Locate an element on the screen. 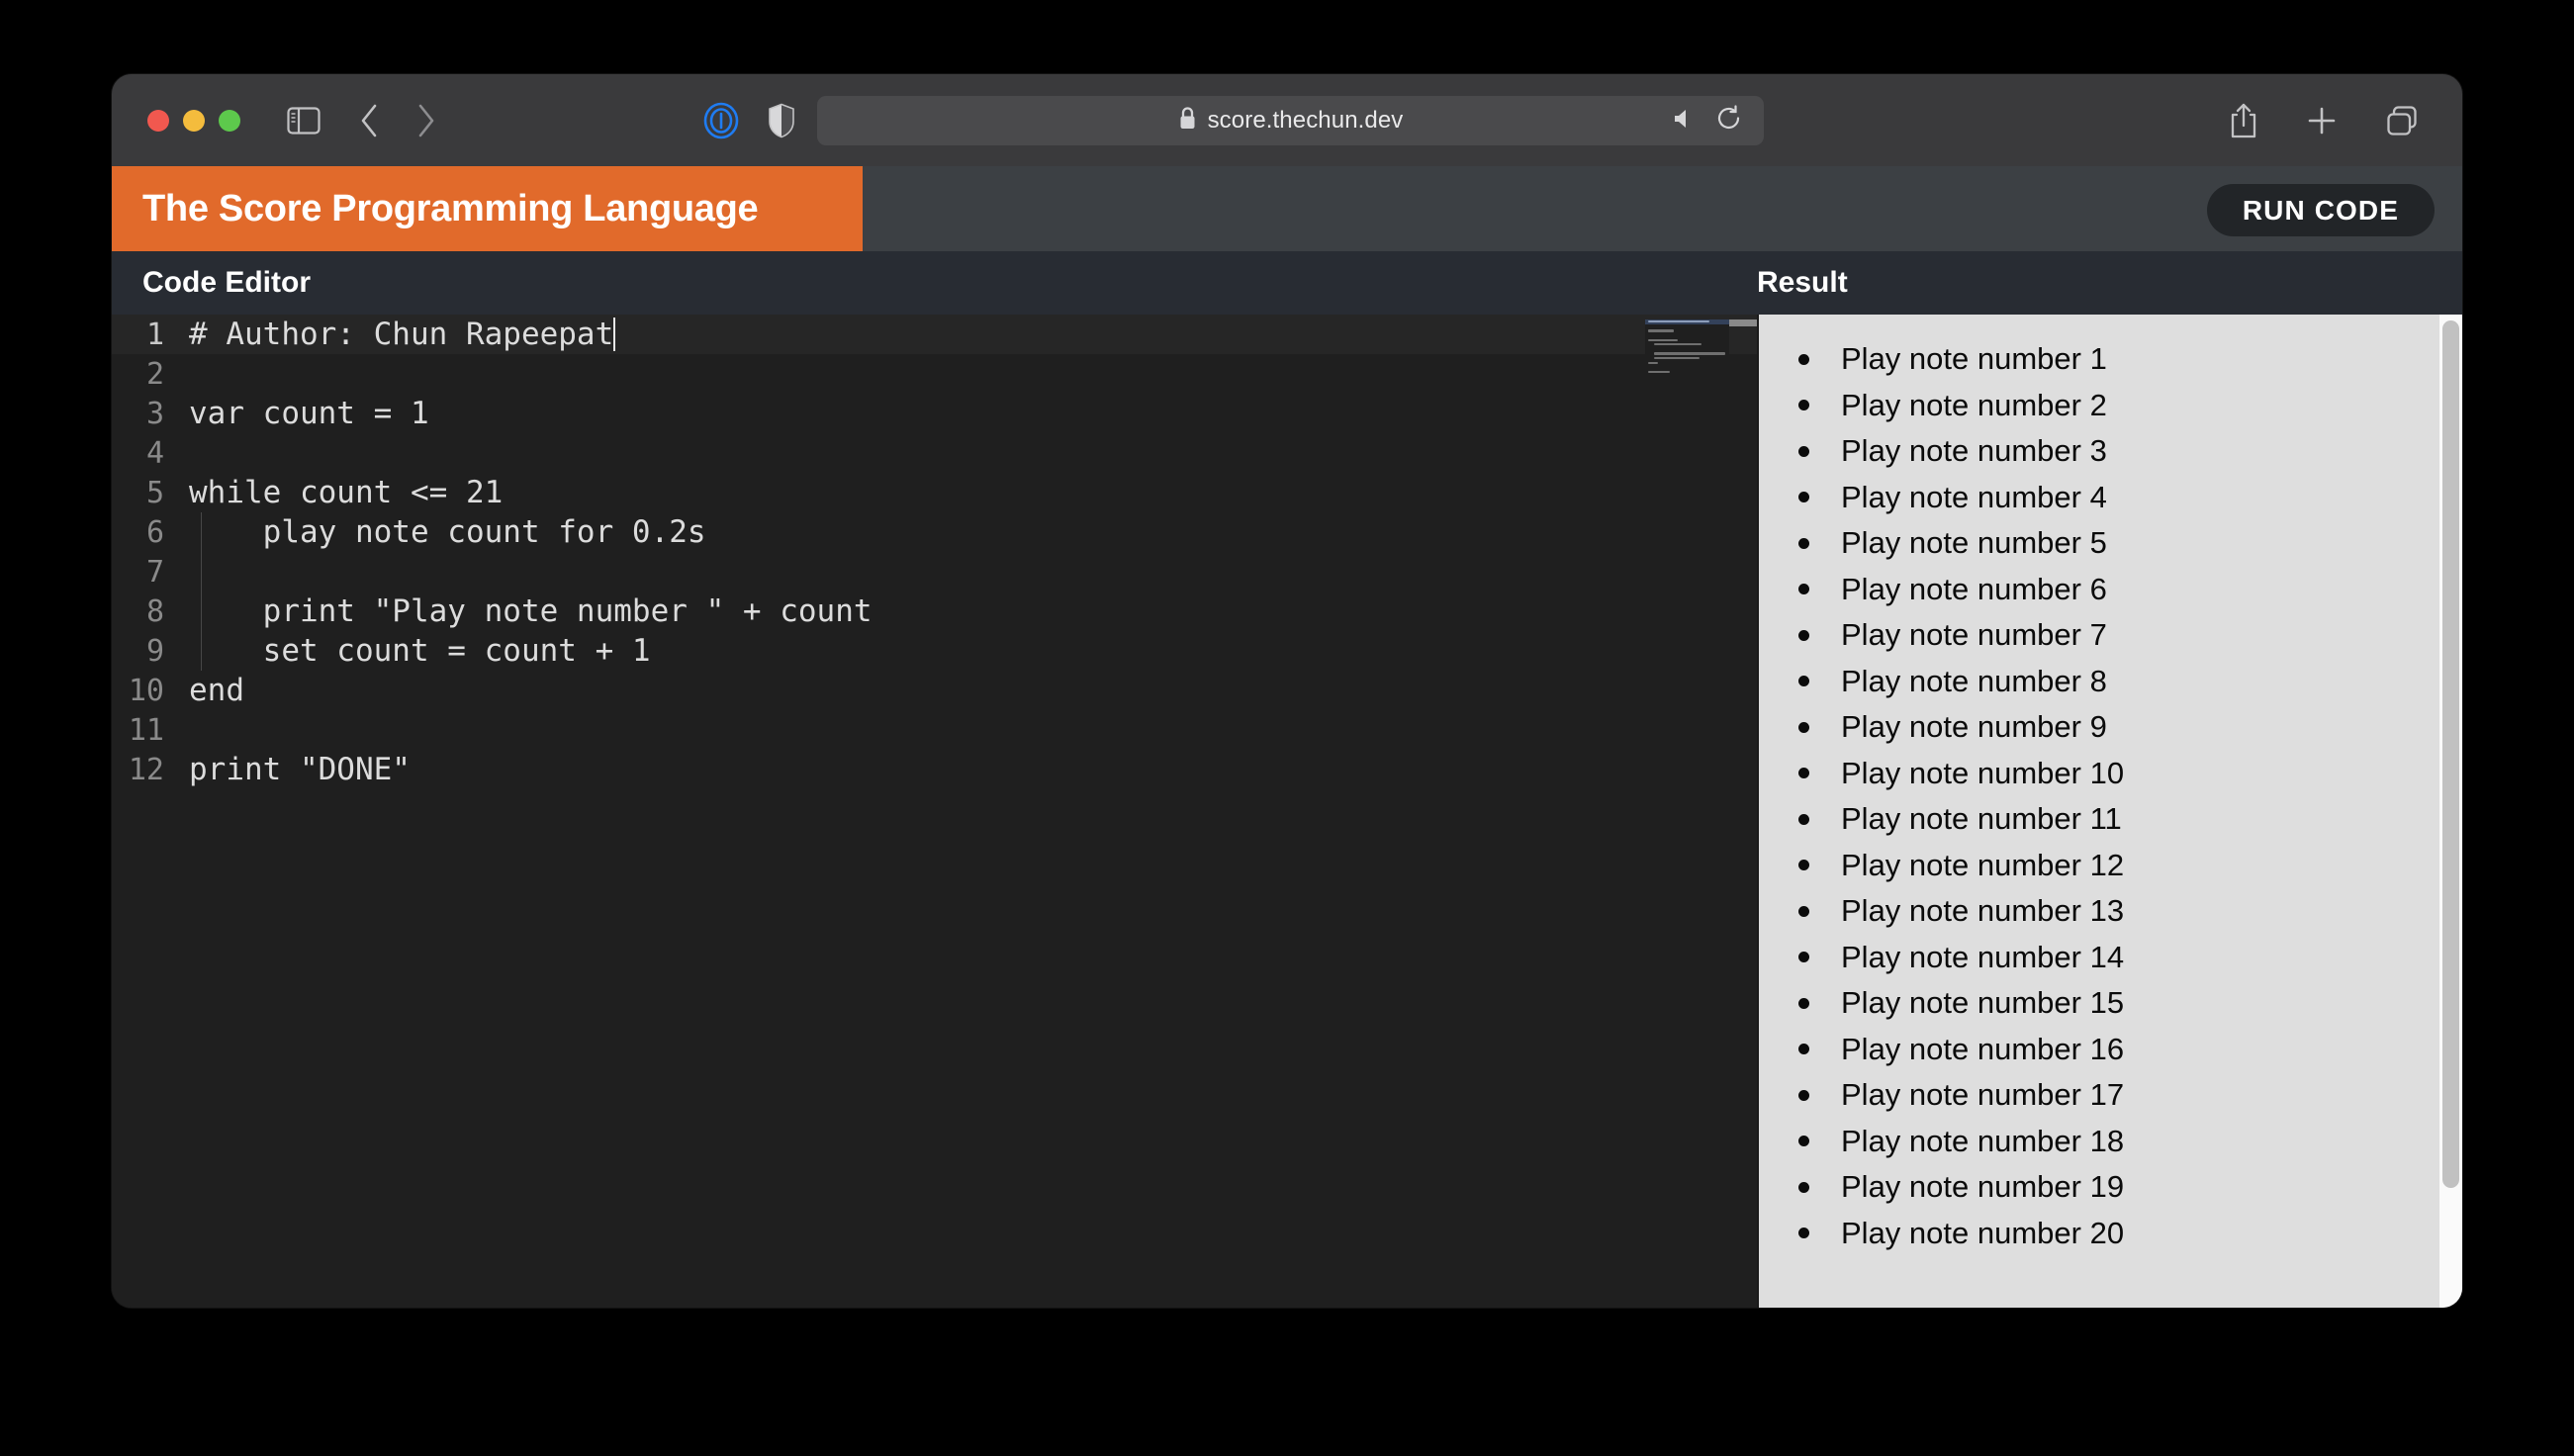 This screenshot has height=1456, width=2574. indent-guide is located at coordinates (201, 572).